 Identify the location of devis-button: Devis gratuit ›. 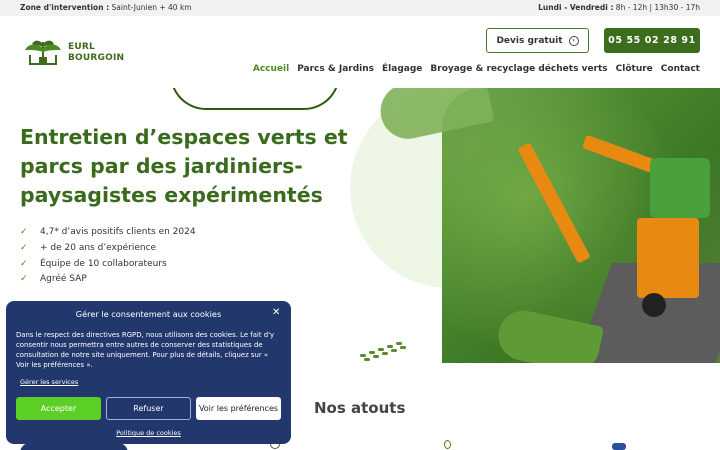
(537, 40).